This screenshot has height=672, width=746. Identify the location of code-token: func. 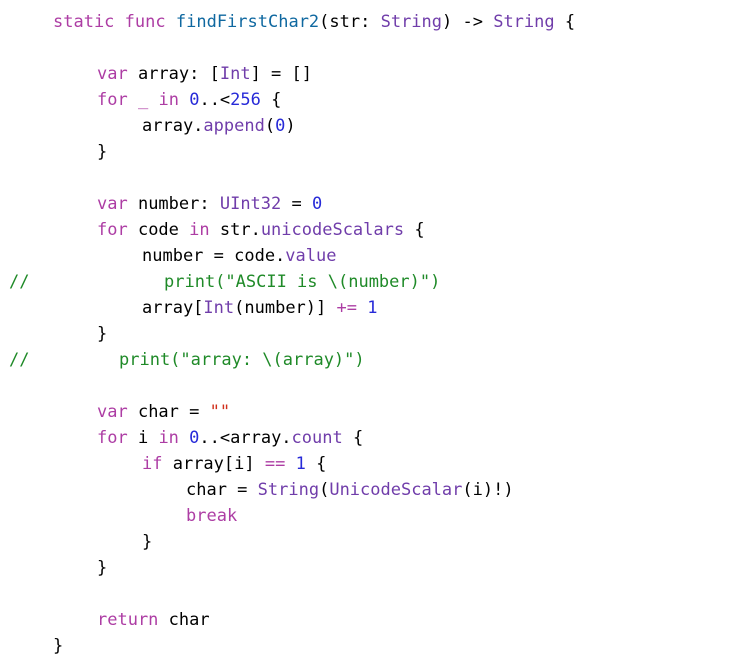
(145, 22).